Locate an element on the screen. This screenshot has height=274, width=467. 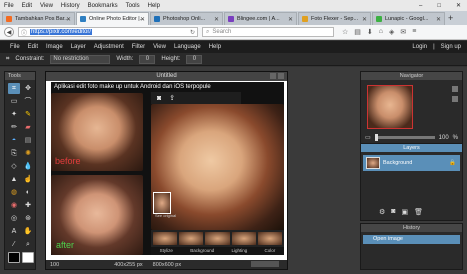
app-menu-language: Language is located at coordinates (187, 47).